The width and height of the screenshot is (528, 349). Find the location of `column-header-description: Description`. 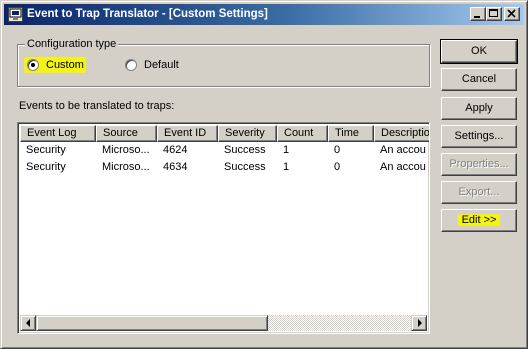

column-header-description: Description is located at coordinates (401, 133).